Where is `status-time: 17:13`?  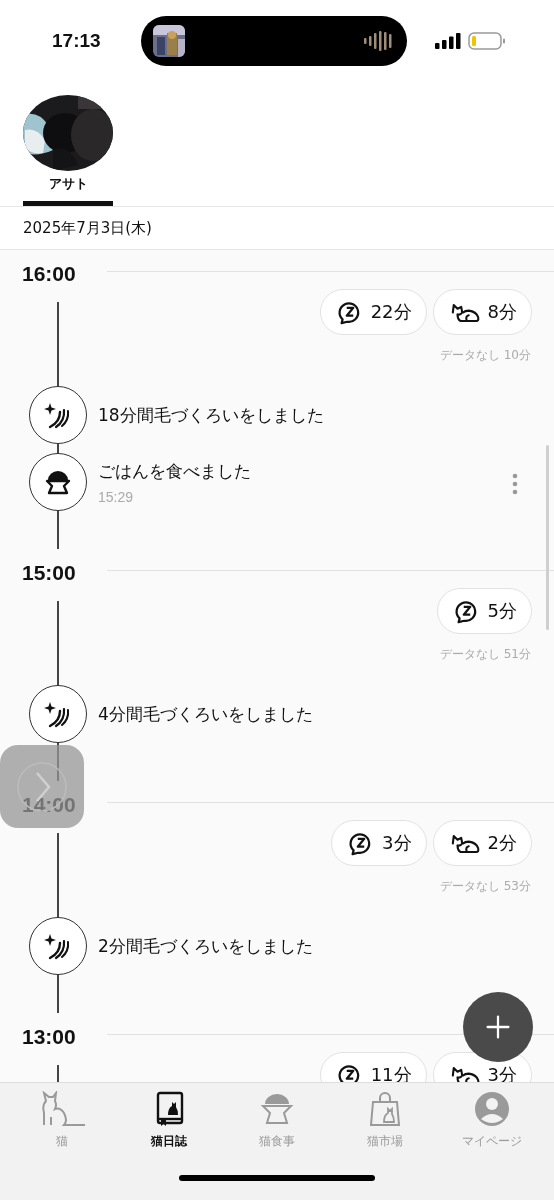 status-time: 17:13 is located at coordinates (77, 41).